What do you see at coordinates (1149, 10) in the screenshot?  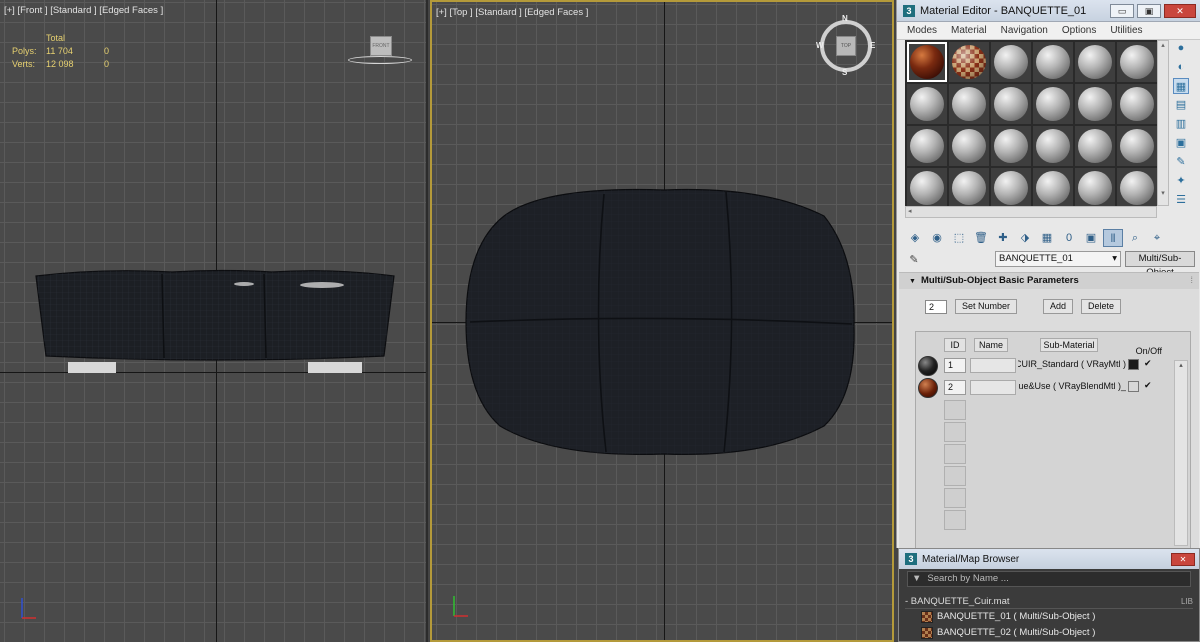 I see `maximize-button: ▣` at bounding box center [1149, 10].